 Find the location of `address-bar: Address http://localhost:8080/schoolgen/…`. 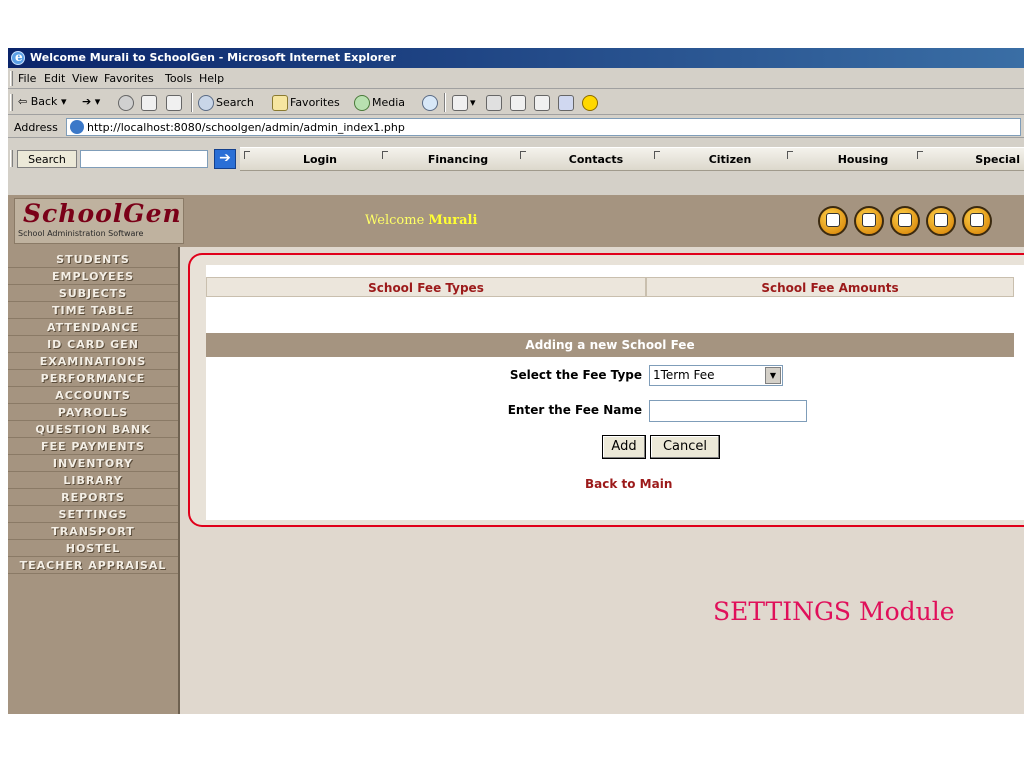

address-bar: Address http://localhost:8080/schoolgen/… is located at coordinates (516, 127).